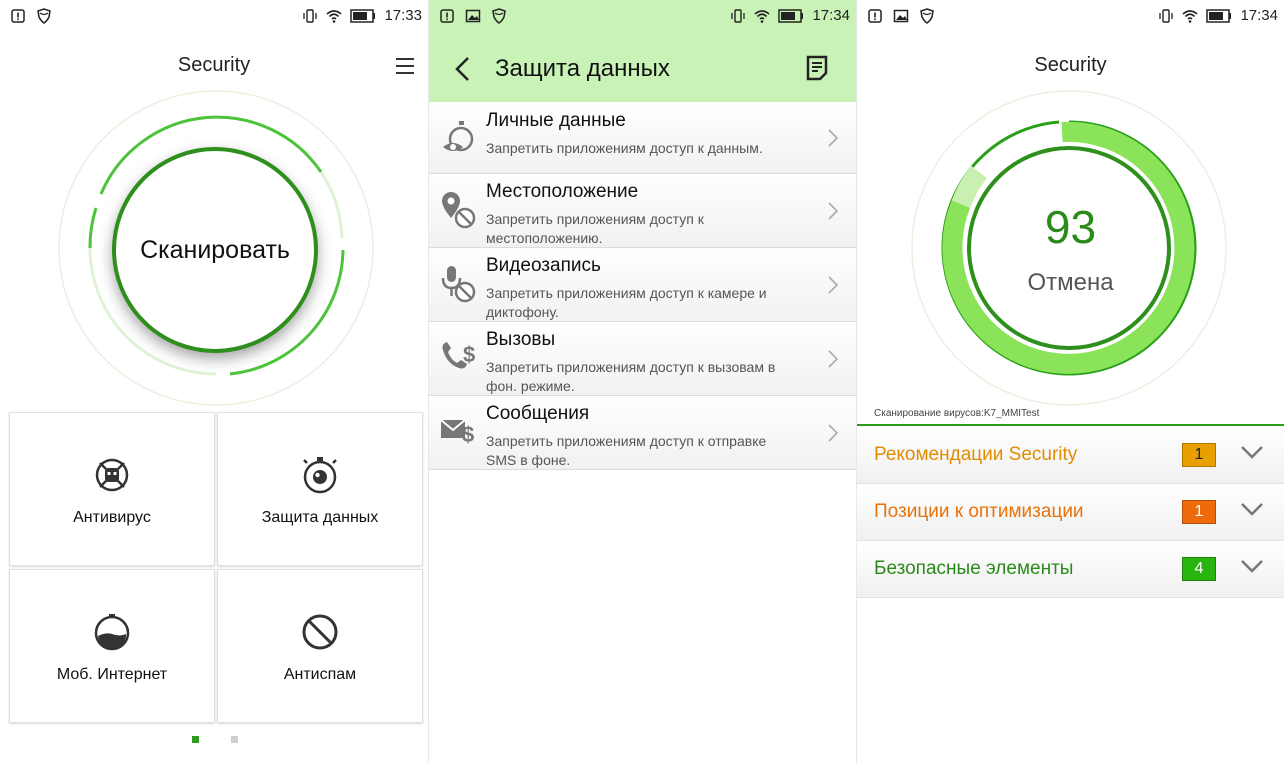 Image resolution: width=1284 pixels, height=763 pixels. I want to click on item-description: Запретить приложениям доступ к данным., so click(624, 148).